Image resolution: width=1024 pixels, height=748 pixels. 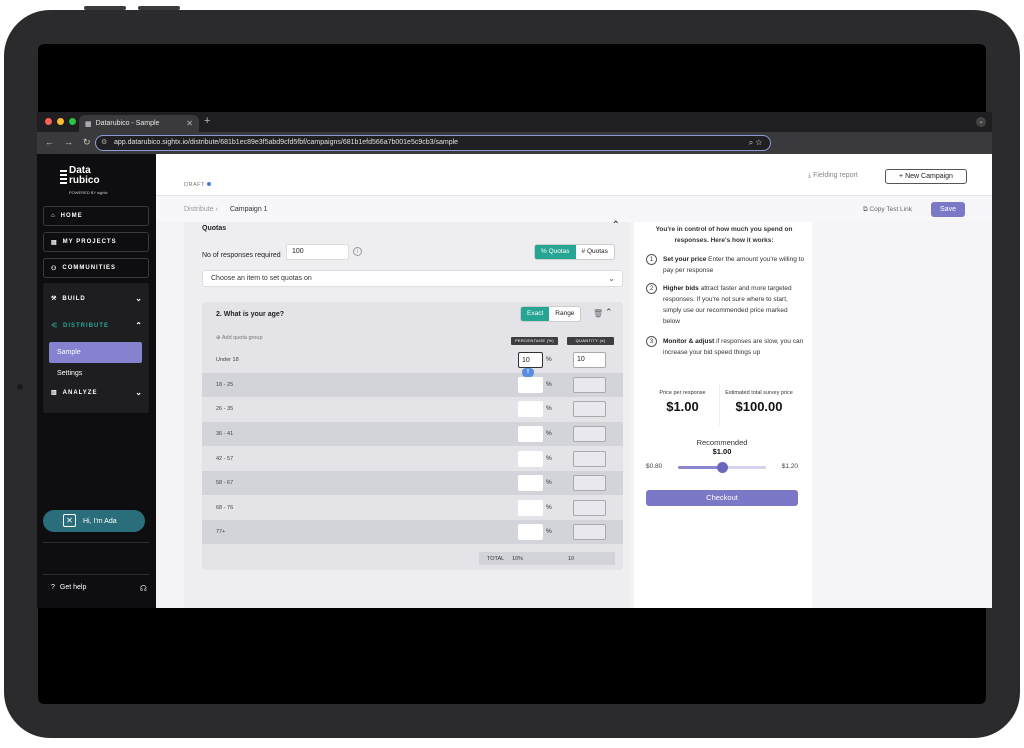 I want to click on nav-home: ⌂ HOME, so click(x=96, y=216).